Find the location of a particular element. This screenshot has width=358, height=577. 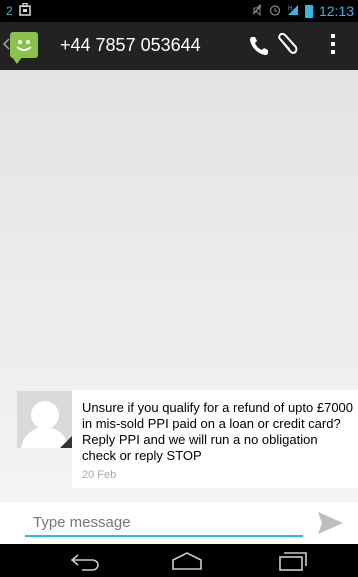

badge-tail is located at coordinates (17, 60).